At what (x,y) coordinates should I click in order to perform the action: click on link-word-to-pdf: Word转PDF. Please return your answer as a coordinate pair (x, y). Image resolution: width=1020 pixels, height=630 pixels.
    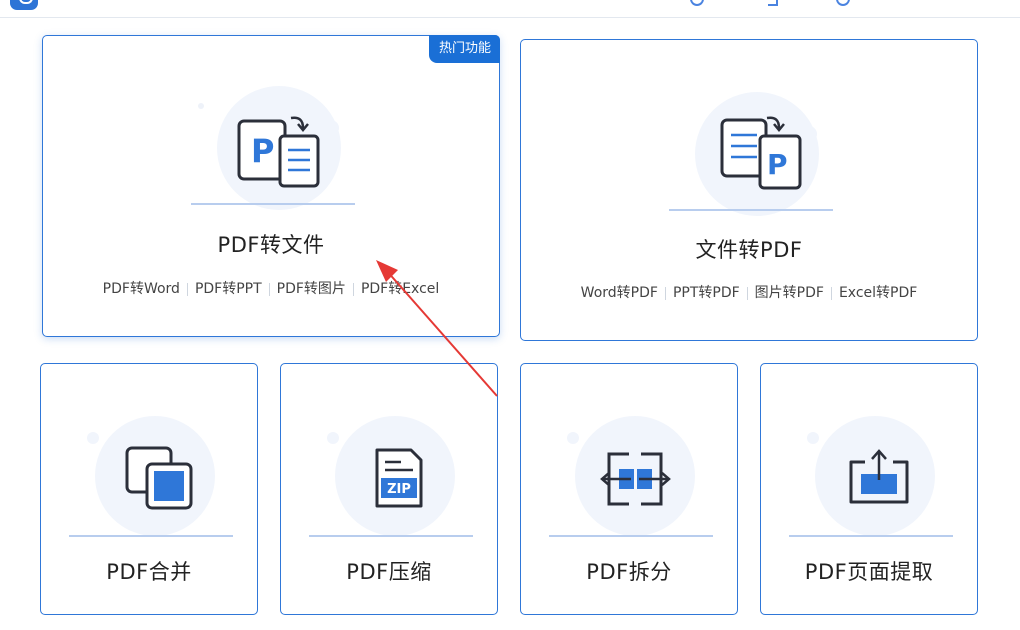
    Looking at the image, I should click on (619, 293).